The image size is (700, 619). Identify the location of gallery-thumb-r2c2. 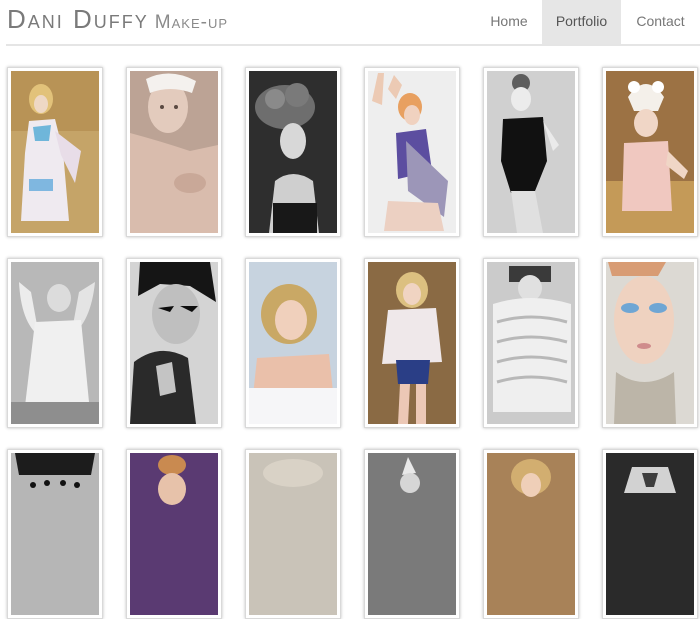
(174, 343).